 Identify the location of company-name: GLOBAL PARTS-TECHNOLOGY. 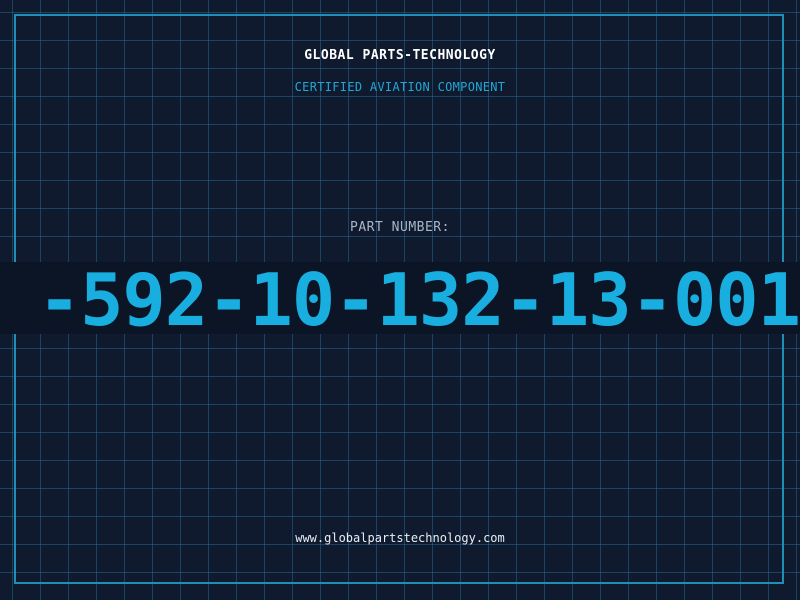
(400, 55).